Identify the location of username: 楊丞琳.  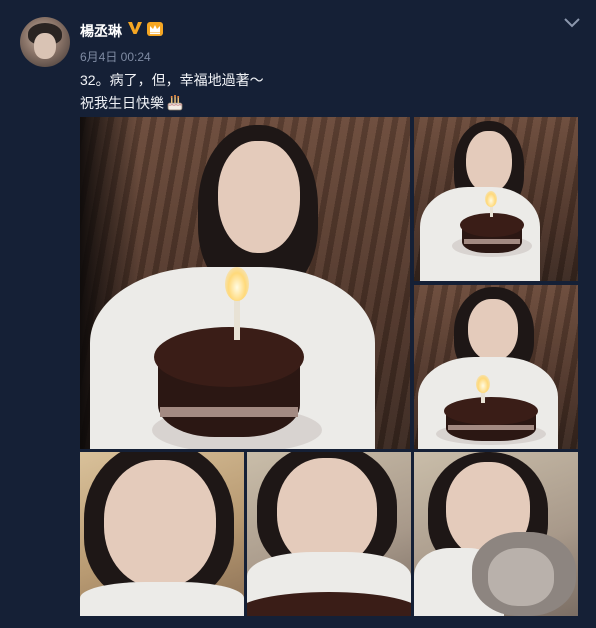
(101, 31).